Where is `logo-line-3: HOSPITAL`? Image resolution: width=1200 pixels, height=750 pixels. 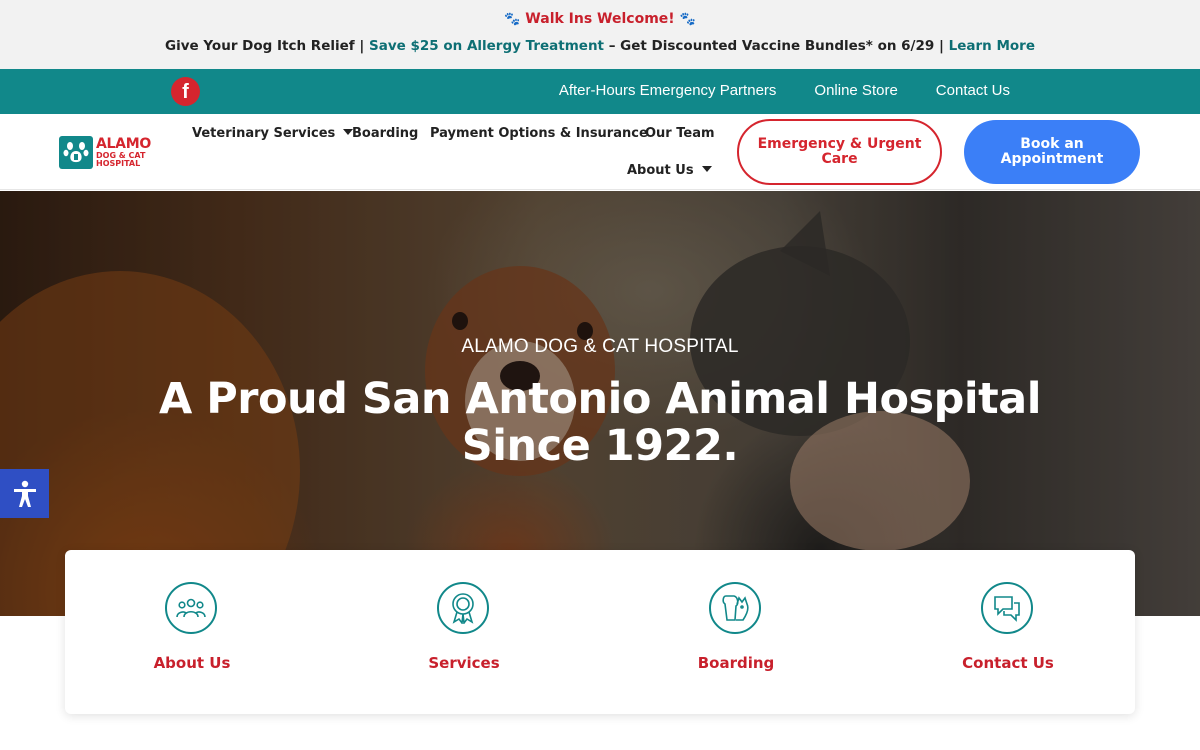
logo-line-3: HOSPITAL is located at coordinates (118, 163).